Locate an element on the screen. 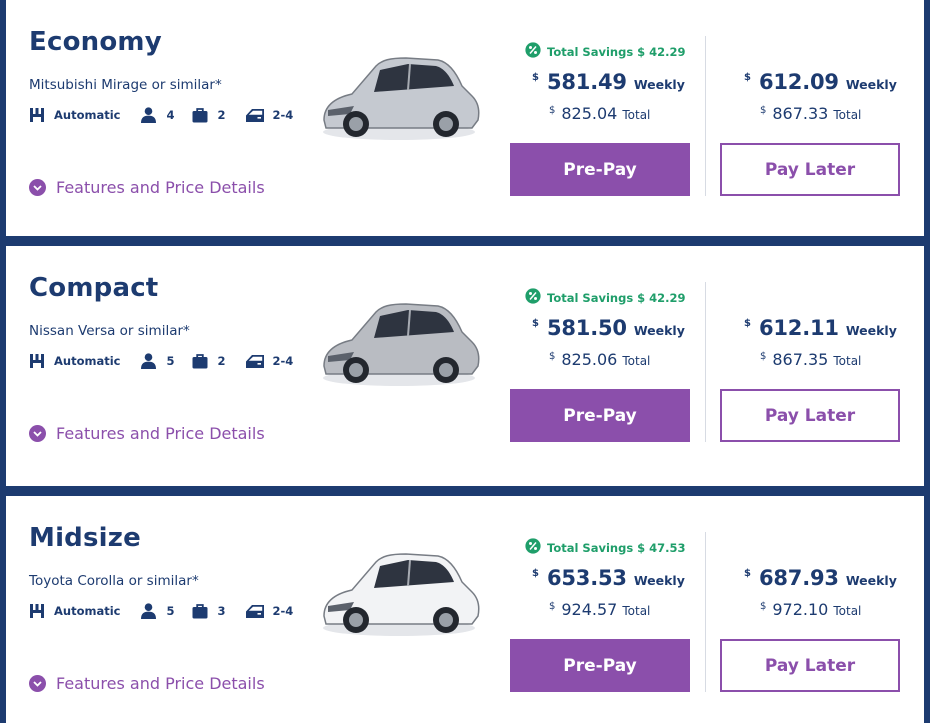 This screenshot has height=723, width=930. paylater-total-price: $ 972.10 Total is located at coordinates (810, 609).